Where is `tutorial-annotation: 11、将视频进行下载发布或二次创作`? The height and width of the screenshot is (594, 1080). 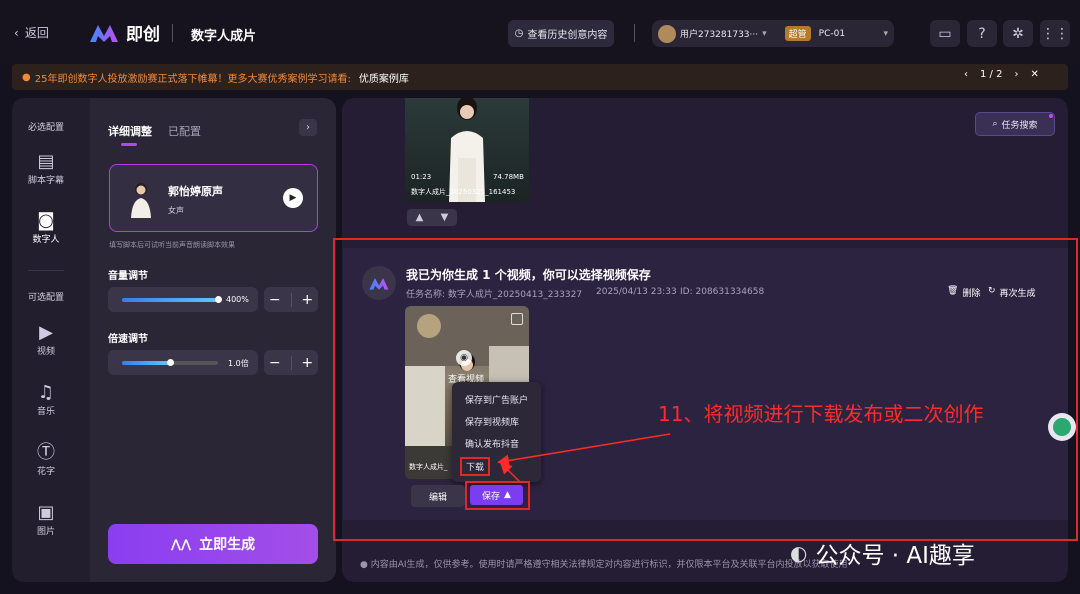
tutorial-annotation: 11、将视频进行下载发布或二次创作 is located at coordinates (821, 414).